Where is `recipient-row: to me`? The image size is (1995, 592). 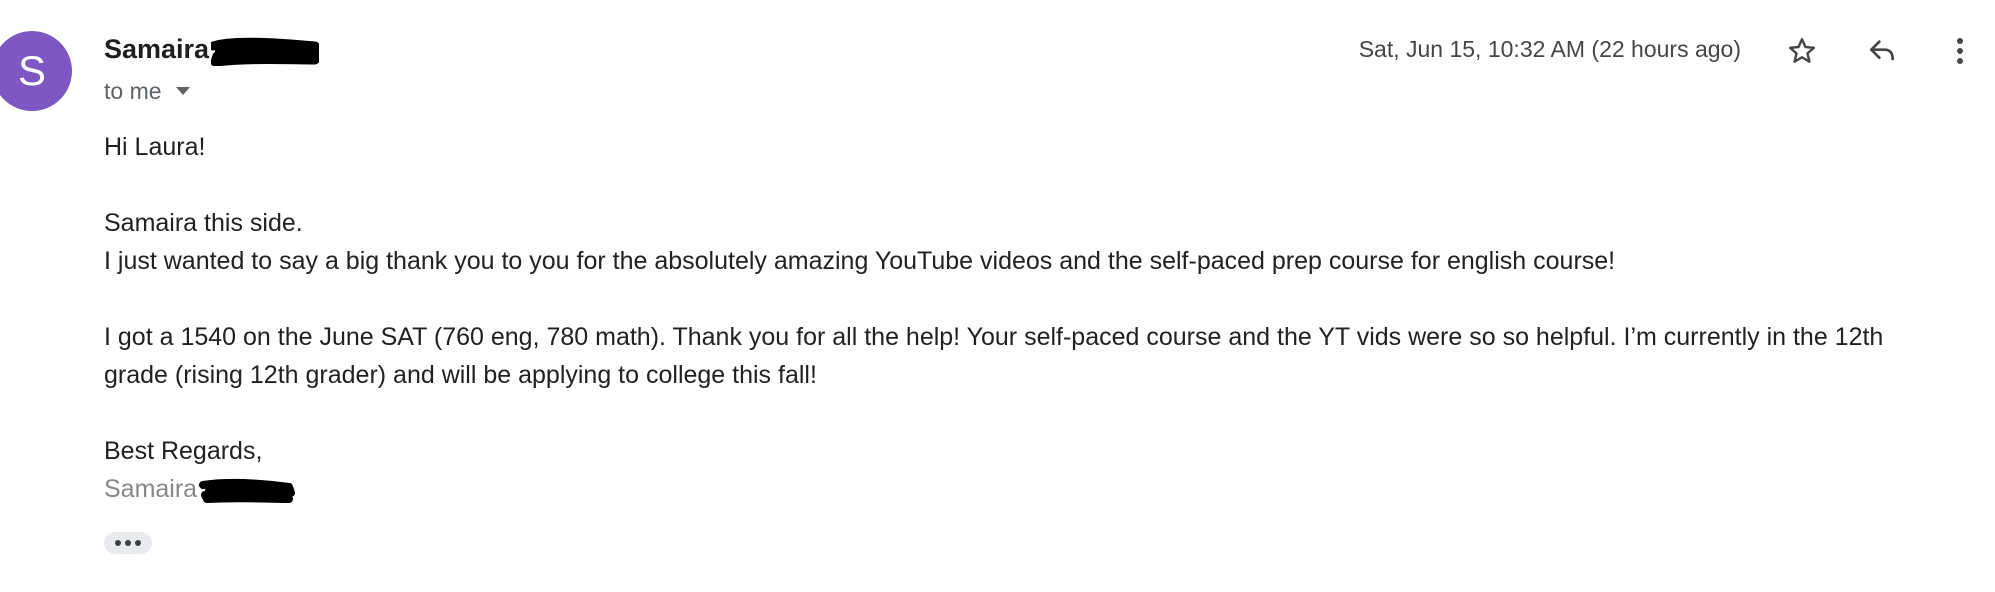
recipient-row: to me is located at coordinates (147, 91).